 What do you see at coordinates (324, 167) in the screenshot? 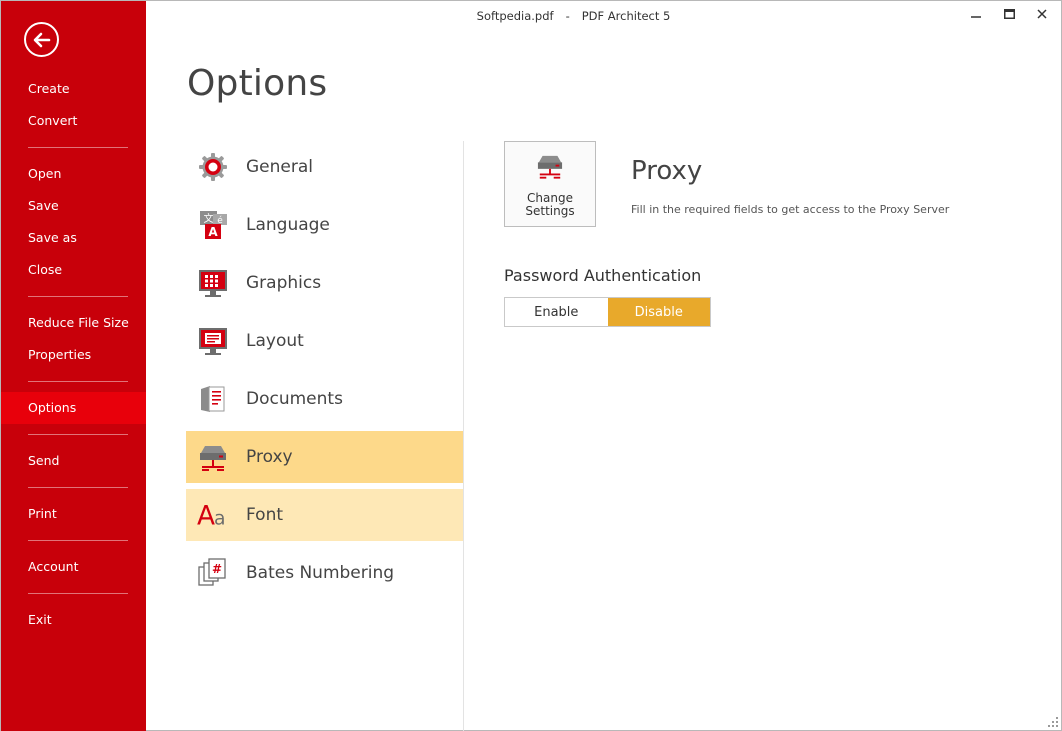
I see `category-general: General` at bounding box center [324, 167].